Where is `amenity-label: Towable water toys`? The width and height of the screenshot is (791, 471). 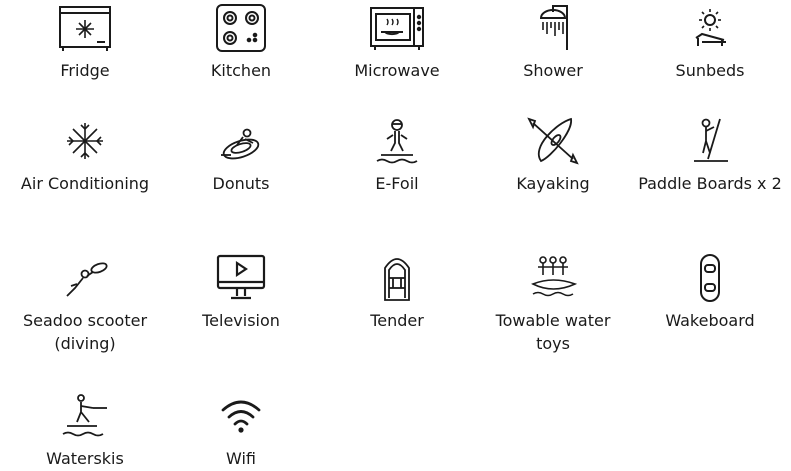
amenity-label: Towable water toys is located at coordinates (553, 332).